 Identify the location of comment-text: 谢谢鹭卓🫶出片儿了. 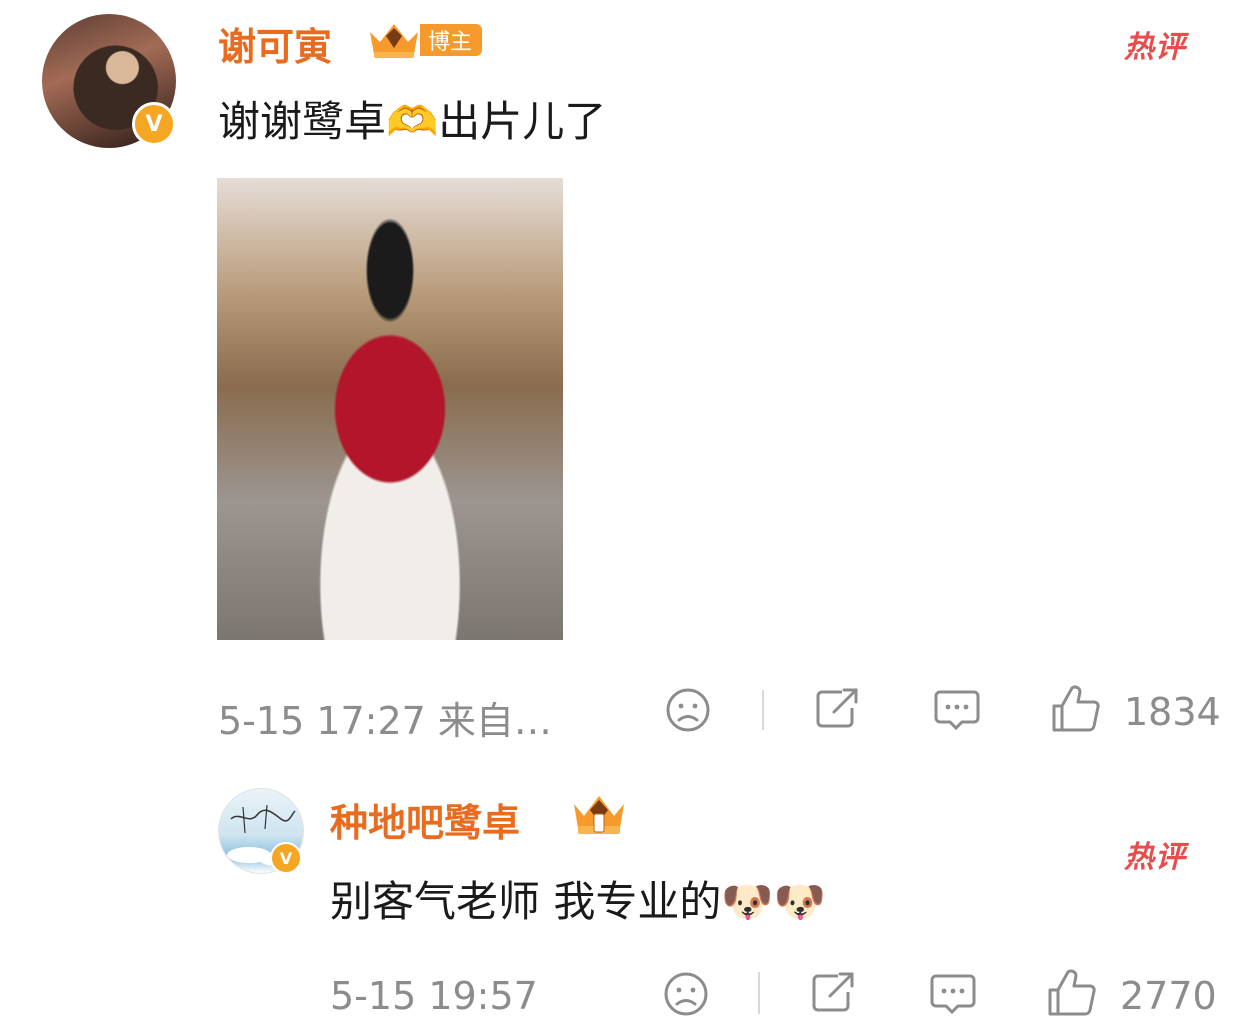
(412, 121).